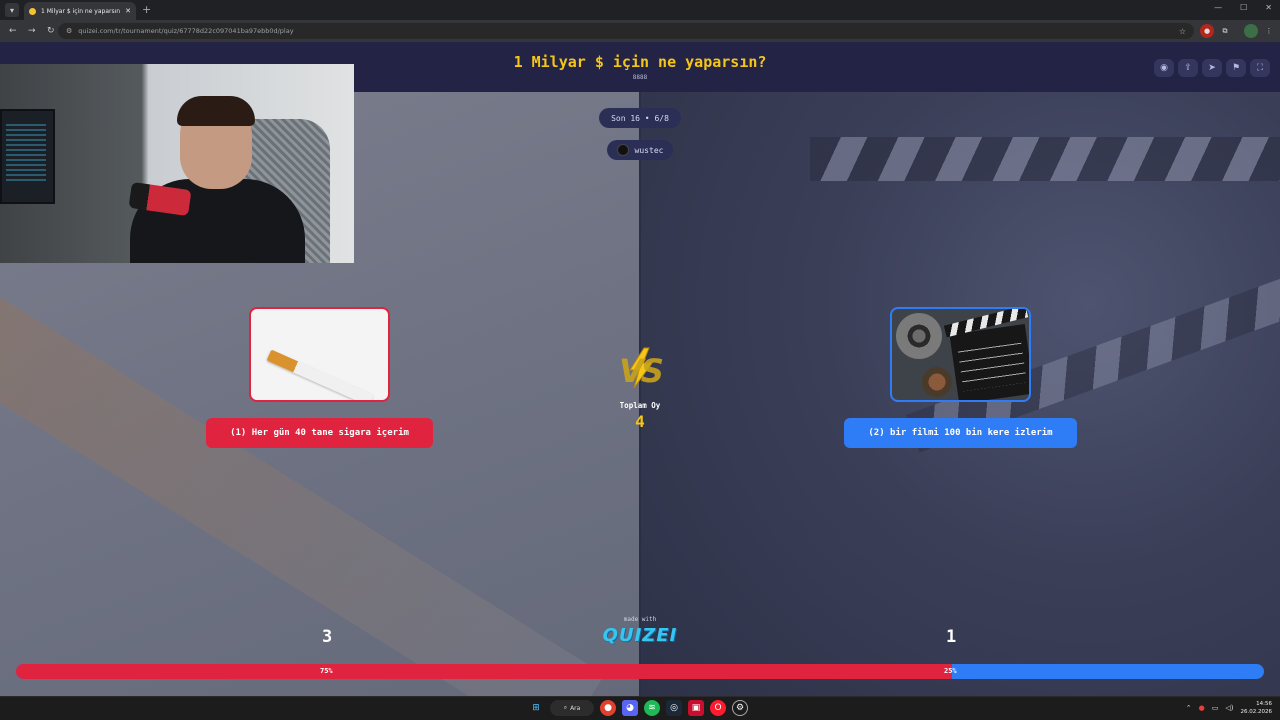  I want to click on film-reel-image, so click(919, 336).